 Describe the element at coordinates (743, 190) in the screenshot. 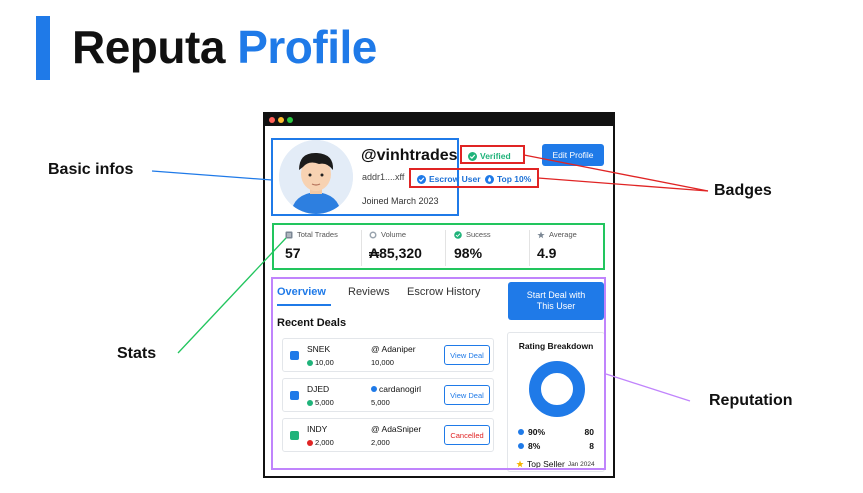

I see `callout-badges: Badges` at that location.